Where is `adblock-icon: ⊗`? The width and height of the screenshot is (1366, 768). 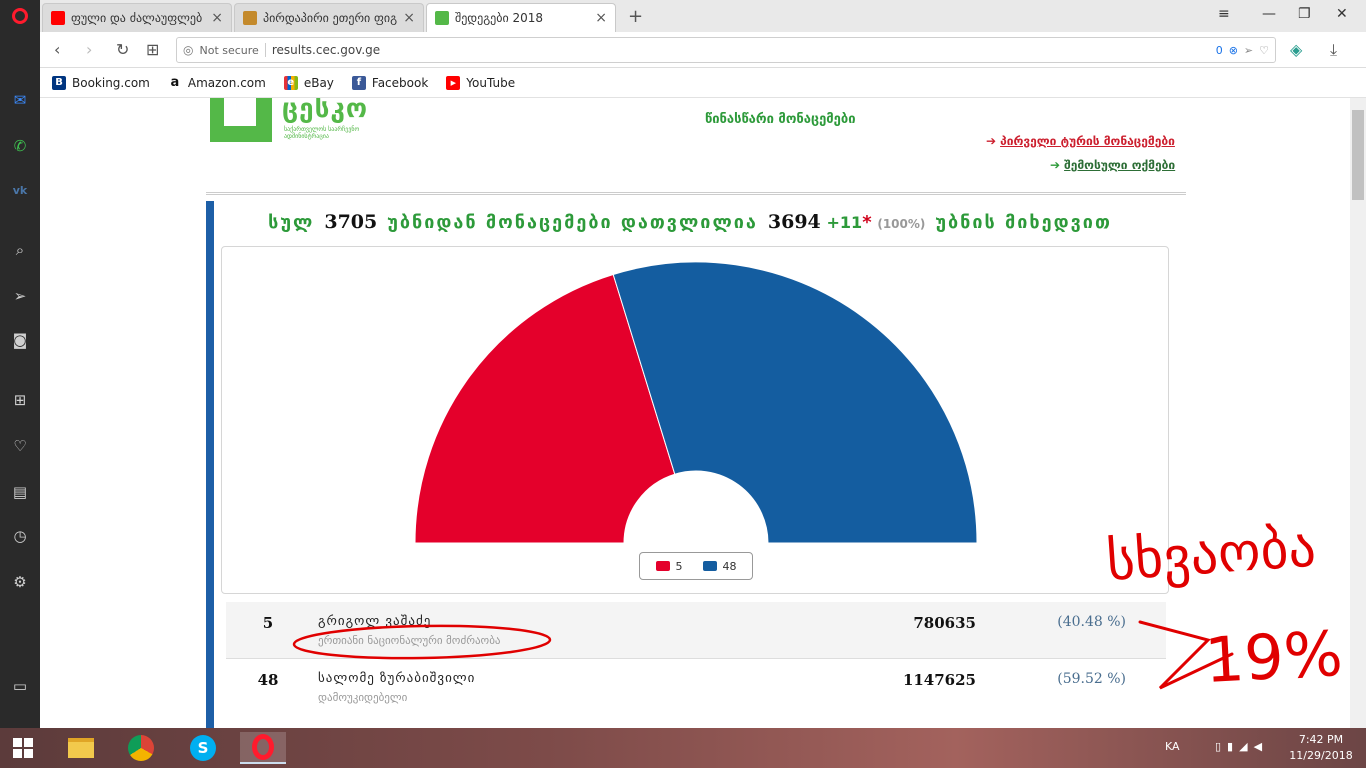 adblock-icon: ⊗ is located at coordinates (1233, 50).